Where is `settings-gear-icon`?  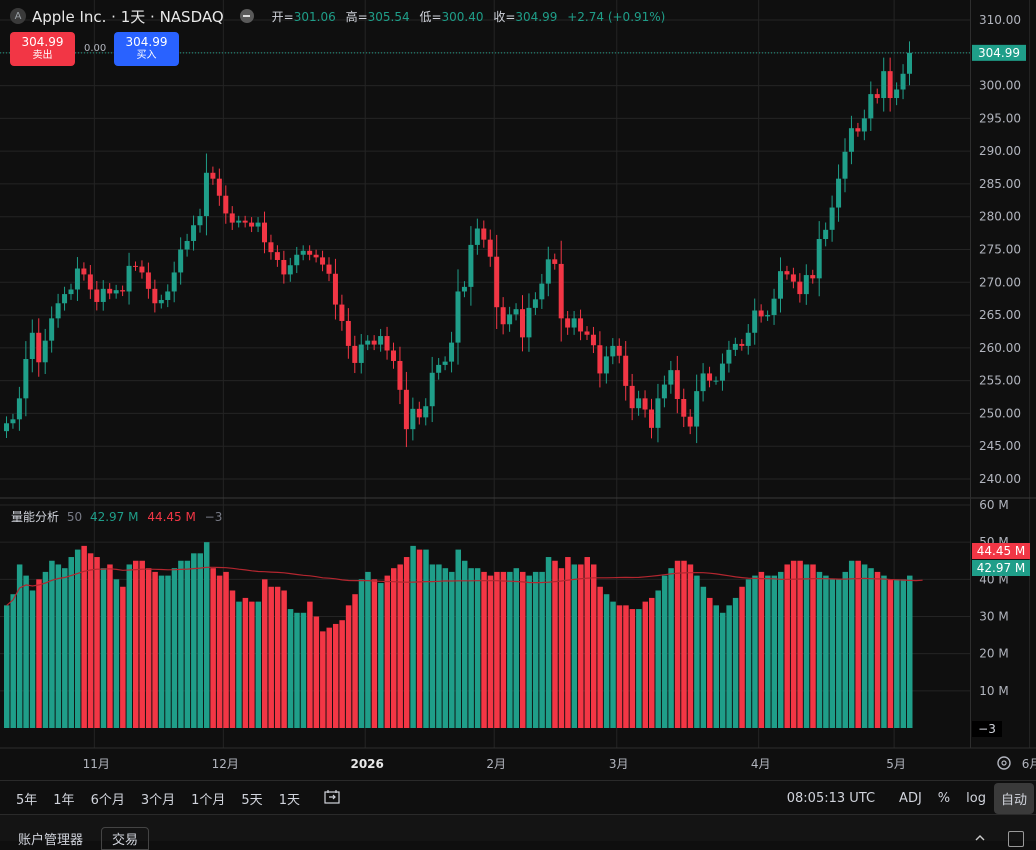 settings-gear-icon is located at coordinates (1004, 763).